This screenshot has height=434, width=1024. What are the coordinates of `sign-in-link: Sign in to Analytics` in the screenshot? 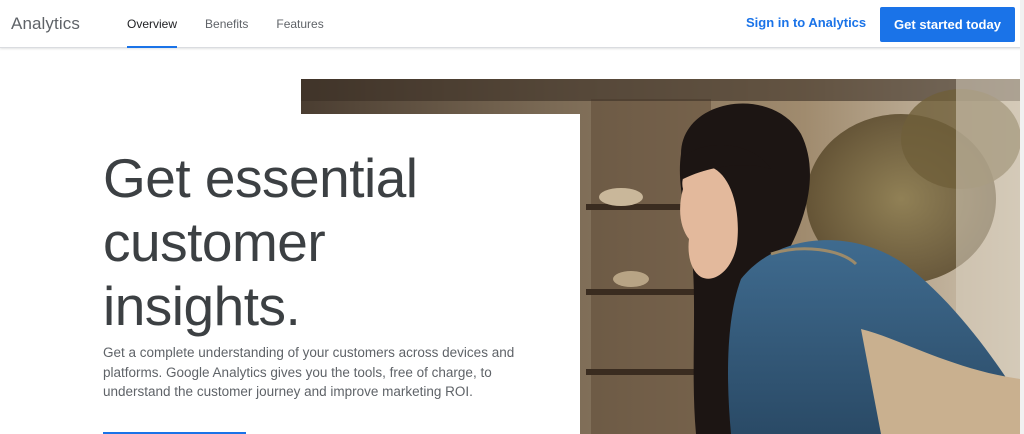 It's located at (806, 22).